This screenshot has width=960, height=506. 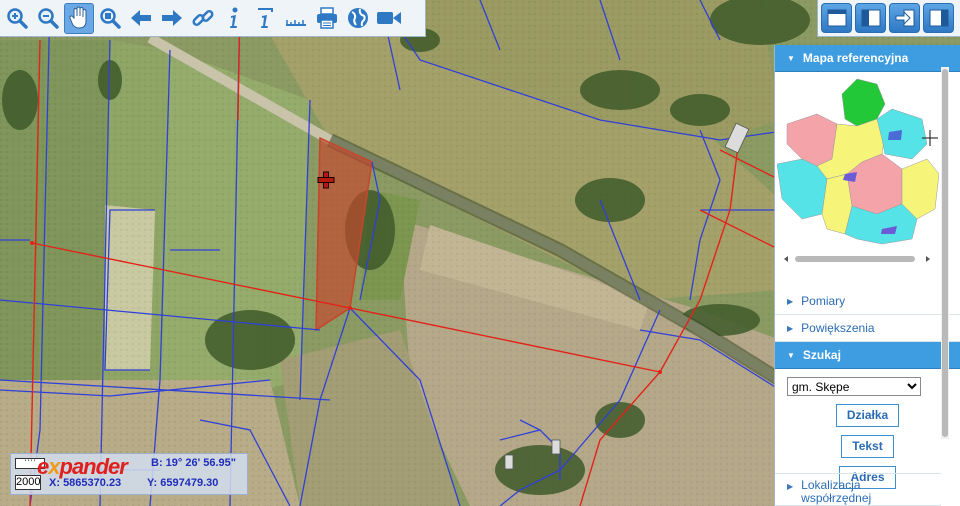 What do you see at coordinates (928, 259) in the screenshot?
I see `scroll-right-icon` at bounding box center [928, 259].